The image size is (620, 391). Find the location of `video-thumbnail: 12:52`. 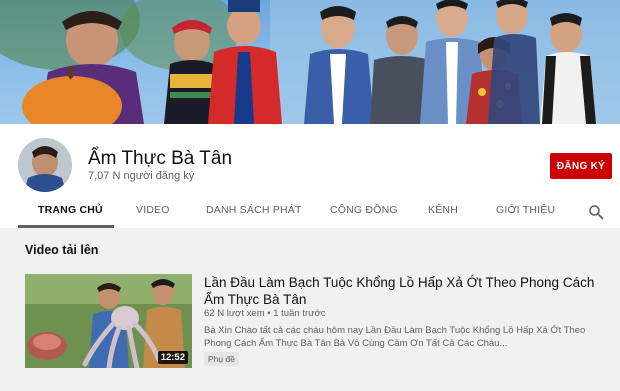

video-thumbnail: 12:52 is located at coordinates (108, 321).